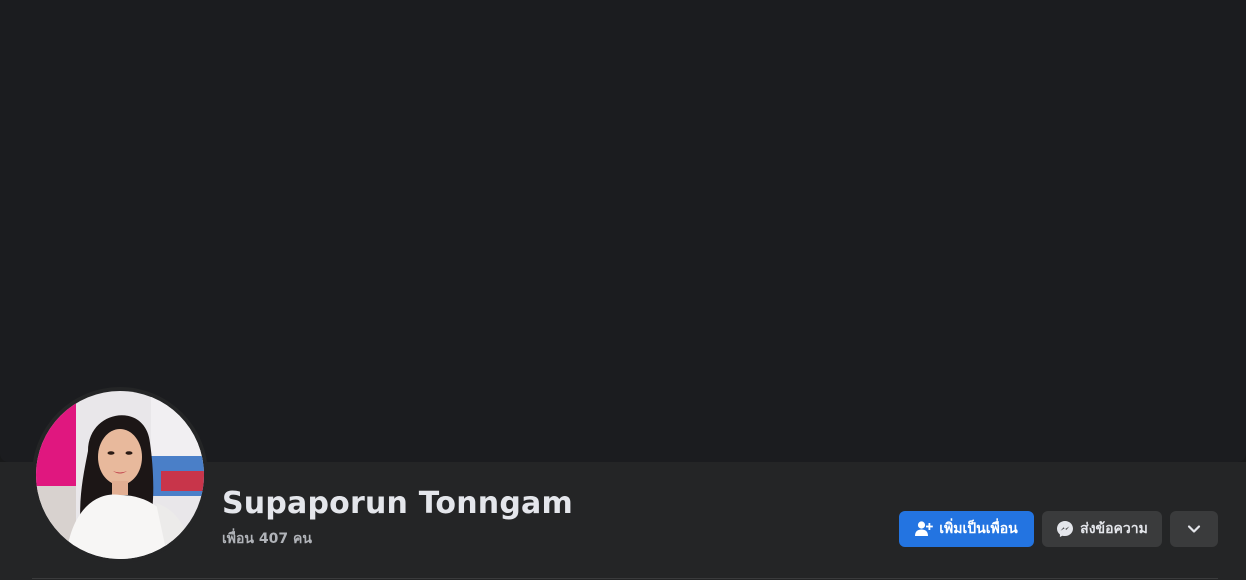  Describe the element at coordinates (397, 503) in the screenshot. I see `profile-name: Supaporun Tonngam` at that location.